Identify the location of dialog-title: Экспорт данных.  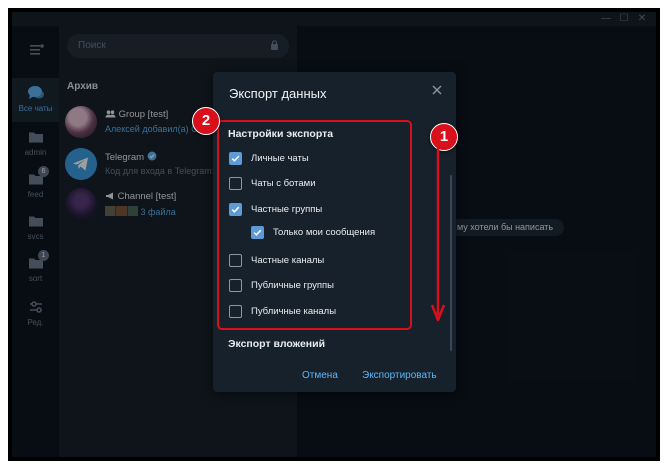
(278, 93).